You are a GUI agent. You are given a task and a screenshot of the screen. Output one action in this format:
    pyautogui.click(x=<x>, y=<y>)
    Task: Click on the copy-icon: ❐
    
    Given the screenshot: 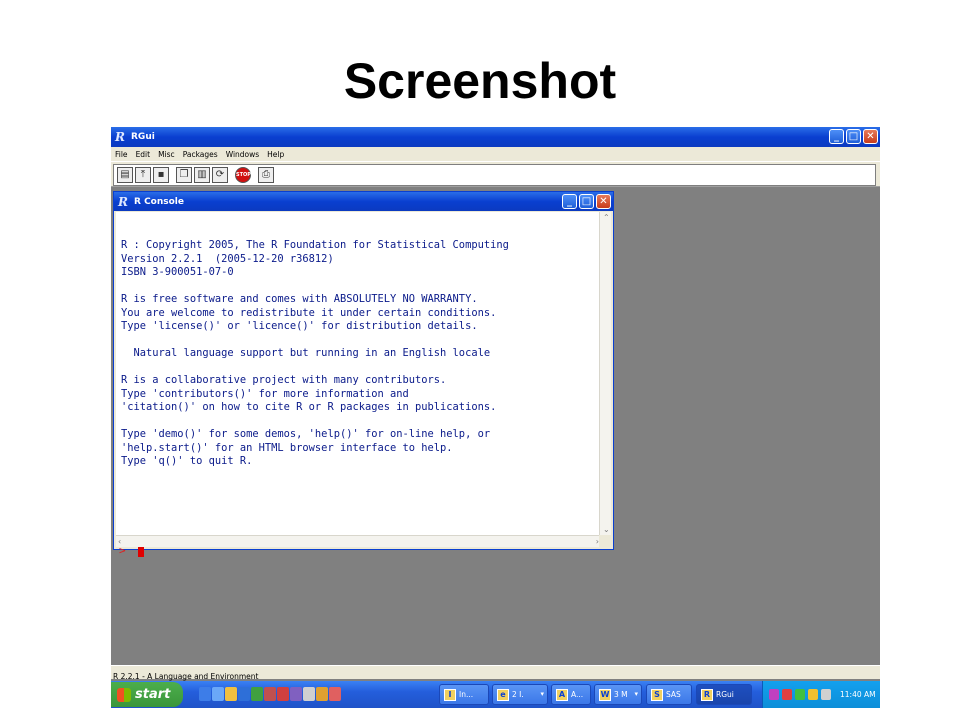 What is the action you would take?
    pyautogui.click(x=184, y=175)
    